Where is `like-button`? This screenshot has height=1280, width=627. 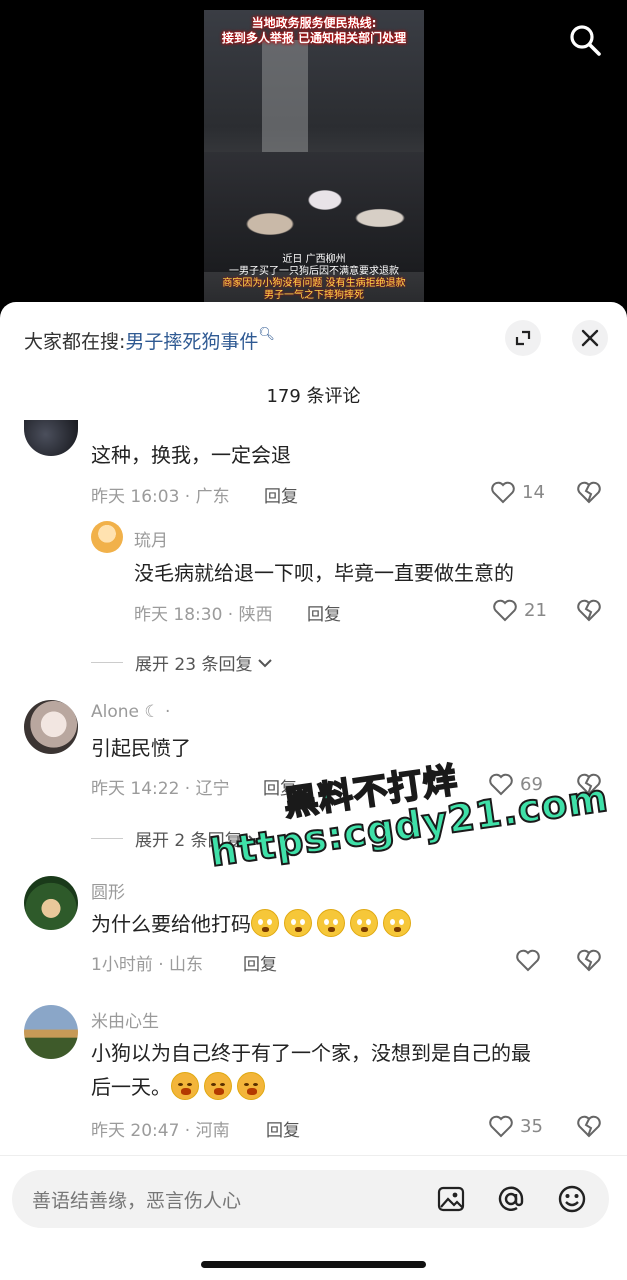 like-button is located at coordinates (531, 960).